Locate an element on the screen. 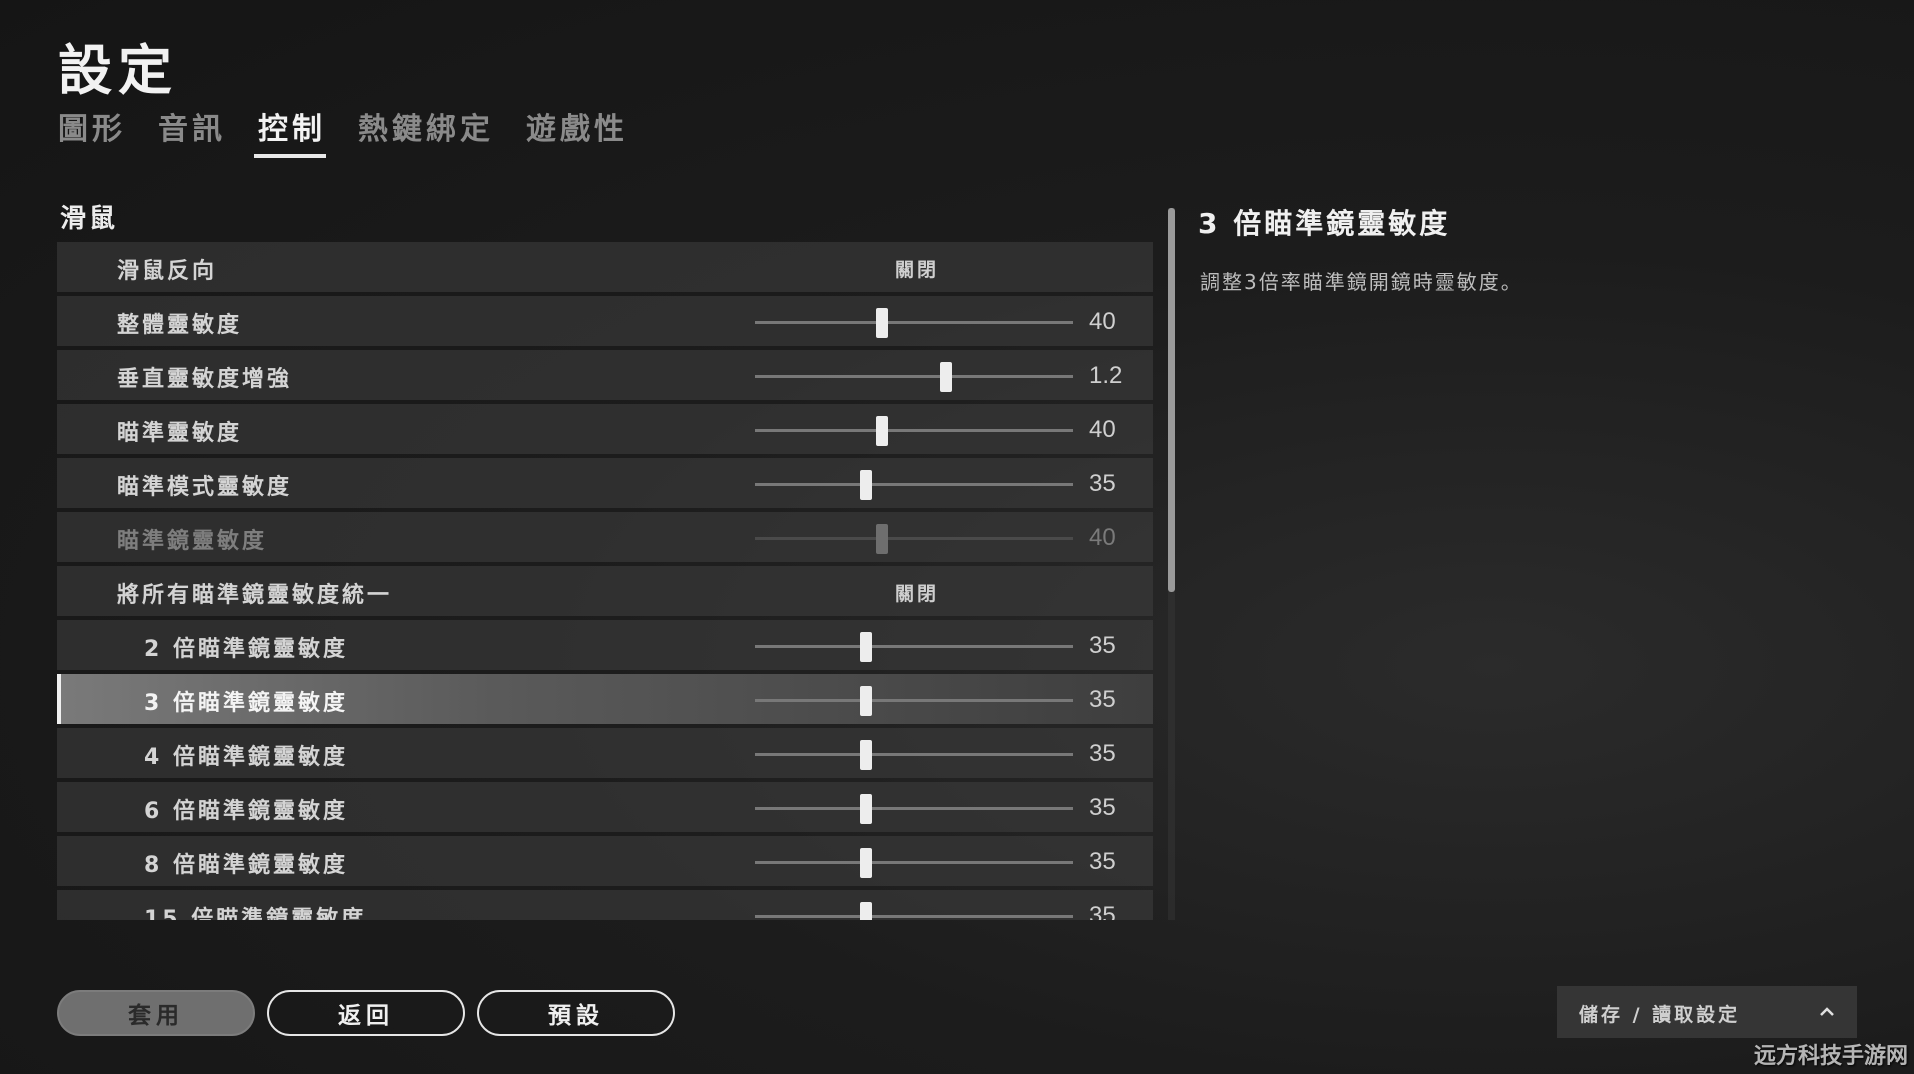  setting-label: 垂直靈敏度增強 is located at coordinates (205, 379).